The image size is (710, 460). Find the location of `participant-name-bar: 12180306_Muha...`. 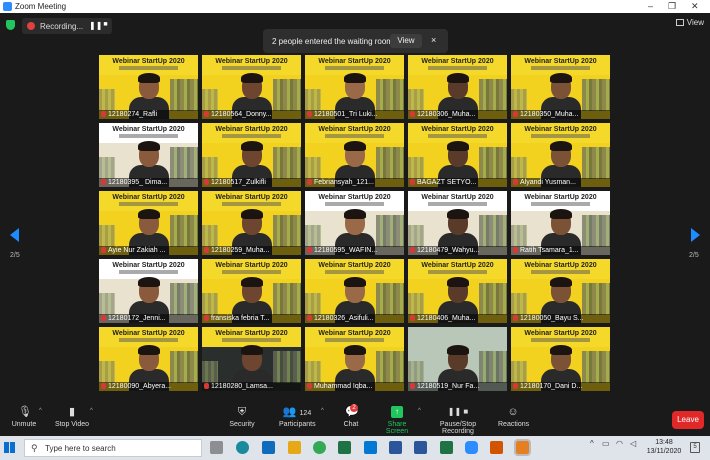

participant-name-bar: 12180306_Muha... is located at coordinates (457, 114).